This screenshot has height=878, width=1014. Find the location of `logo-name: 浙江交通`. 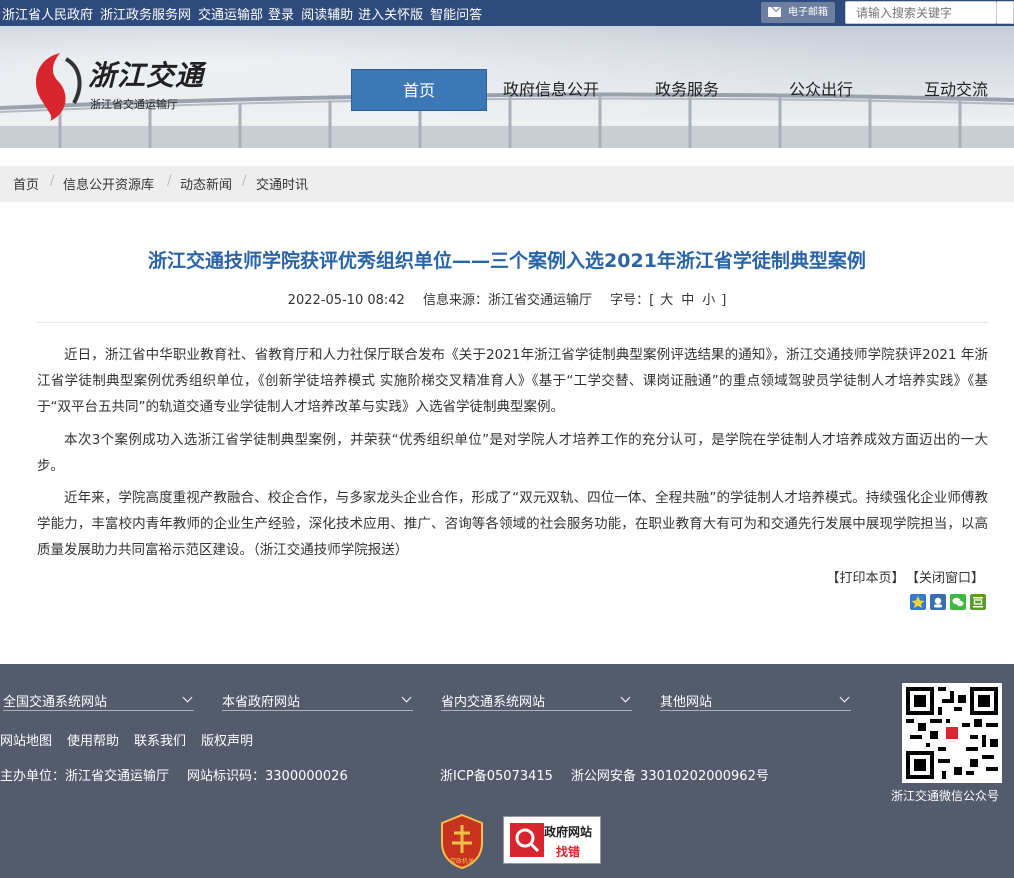

logo-name: 浙江交通 is located at coordinates (146, 75).